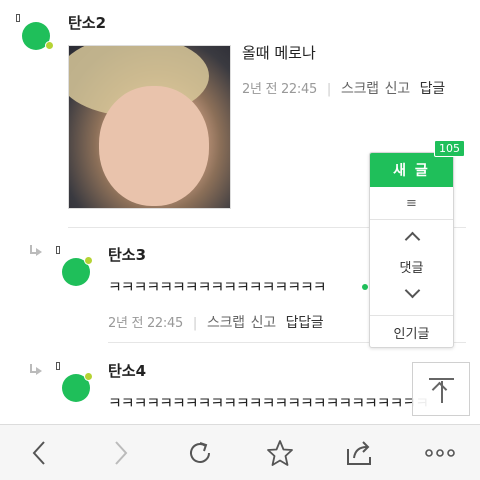 The height and width of the screenshot is (480, 480). Describe the element at coordinates (279, 53) in the screenshot. I see `comment-text: 올때 메로나` at that location.